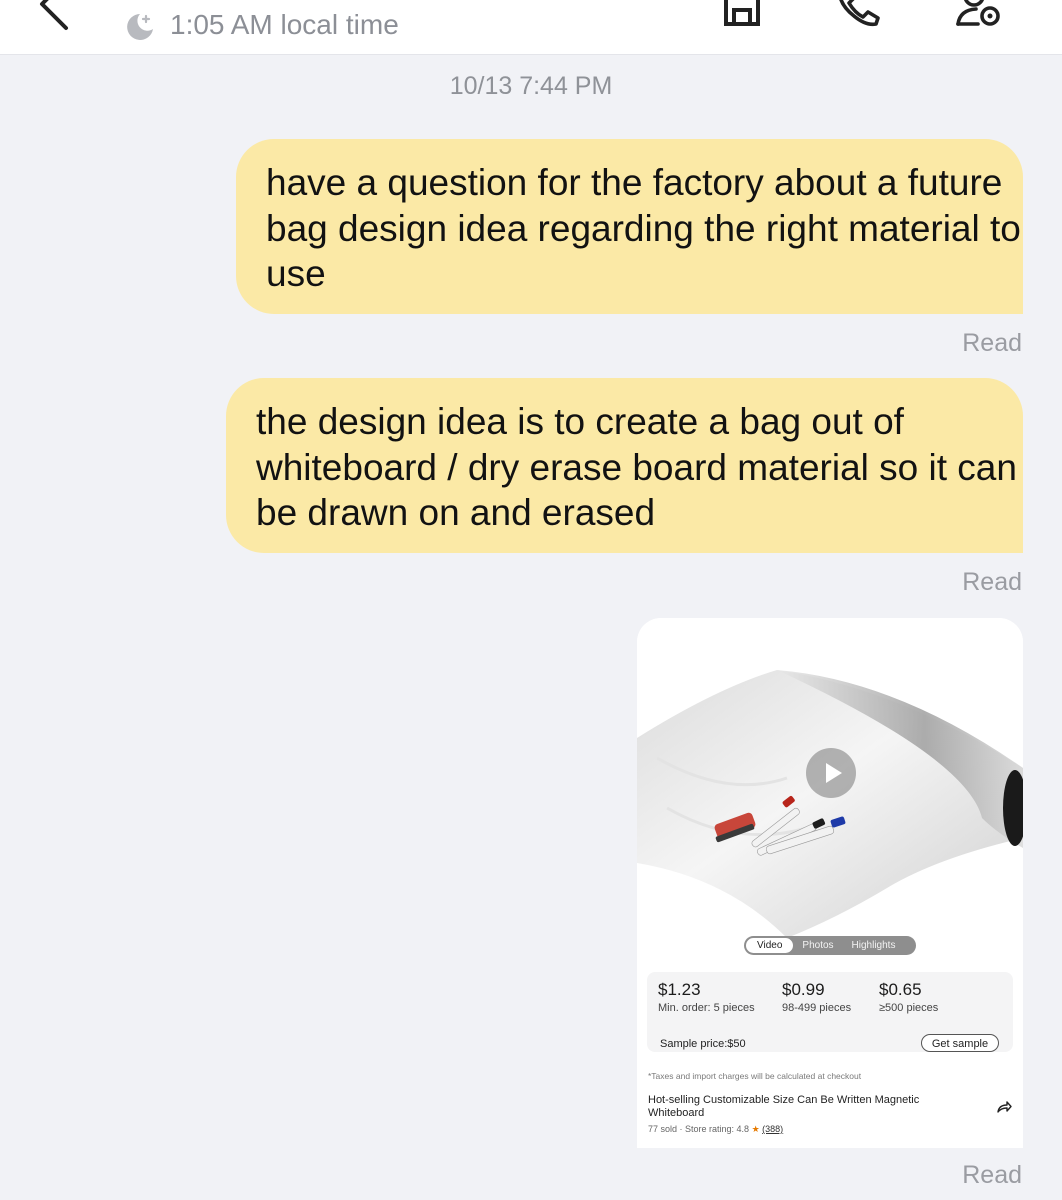  What do you see at coordinates (817, 945) in the screenshot?
I see `tab-photos: Photos` at bounding box center [817, 945].